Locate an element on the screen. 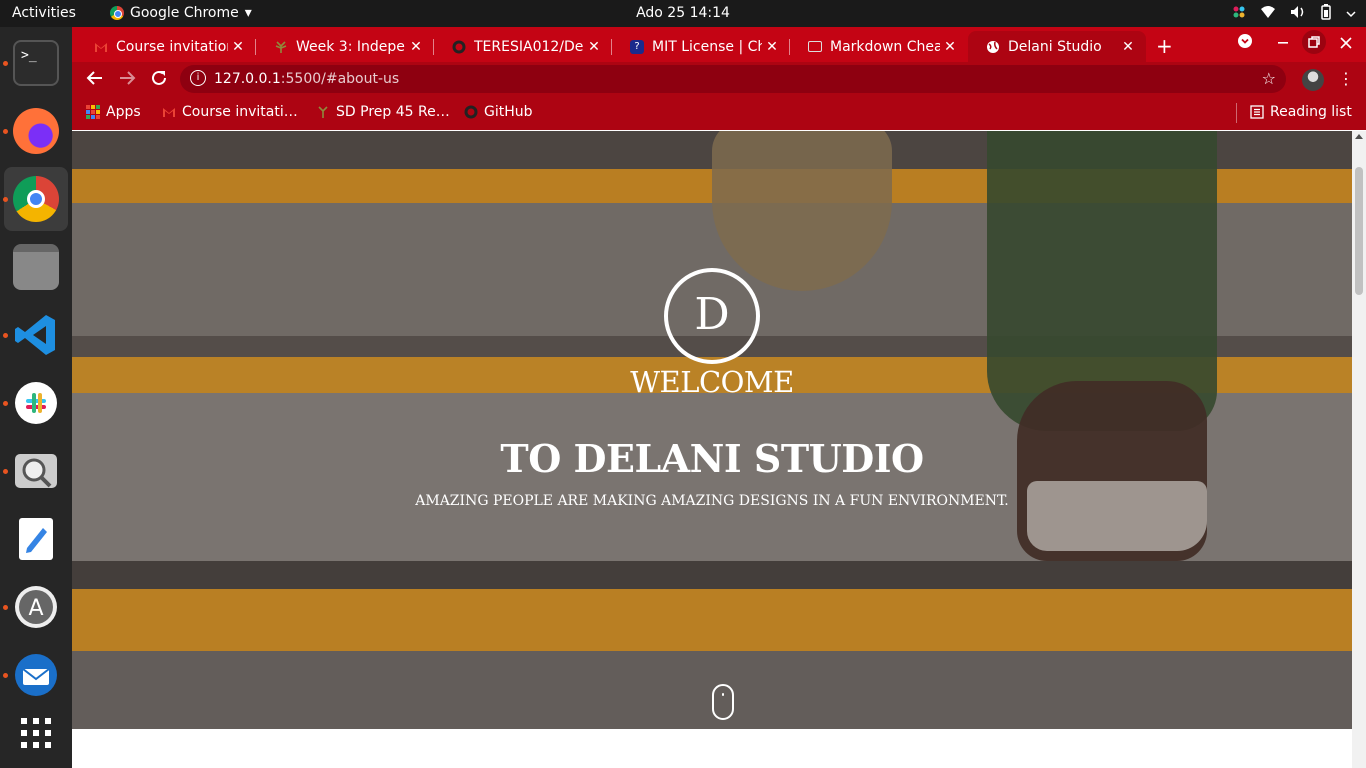 The width and height of the screenshot is (1366, 768). restore-button is located at coordinates (1314, 42).